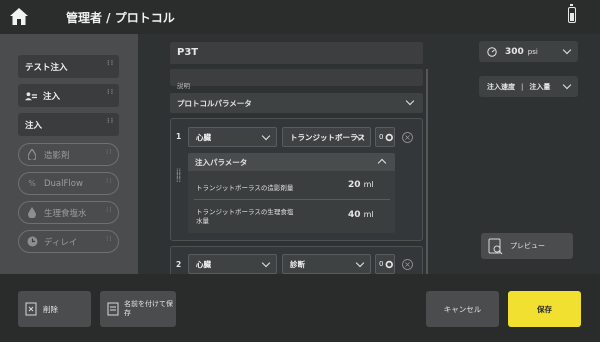 Image resolution: width=600 pixels, height=342 pixels. What do you see at coordinates (179, 264) in the screenshot?
I see `phase-number: 2` at bounding box center [179, 264].